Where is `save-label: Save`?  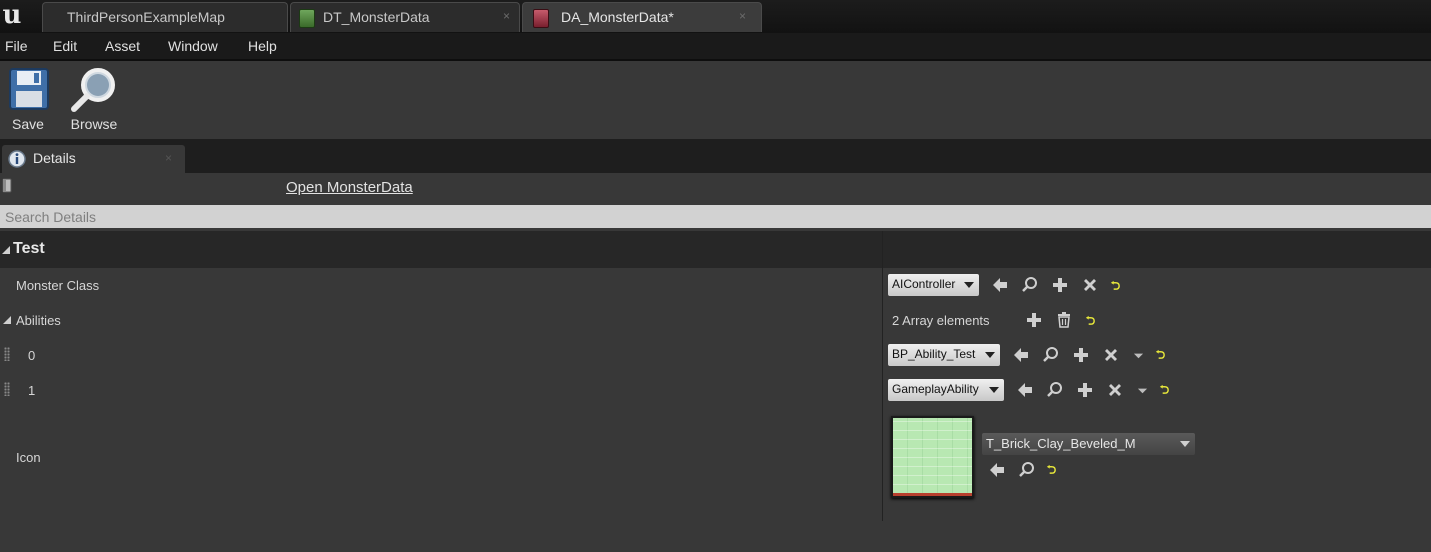 save-label: Save is located at coordinates (28, 124).